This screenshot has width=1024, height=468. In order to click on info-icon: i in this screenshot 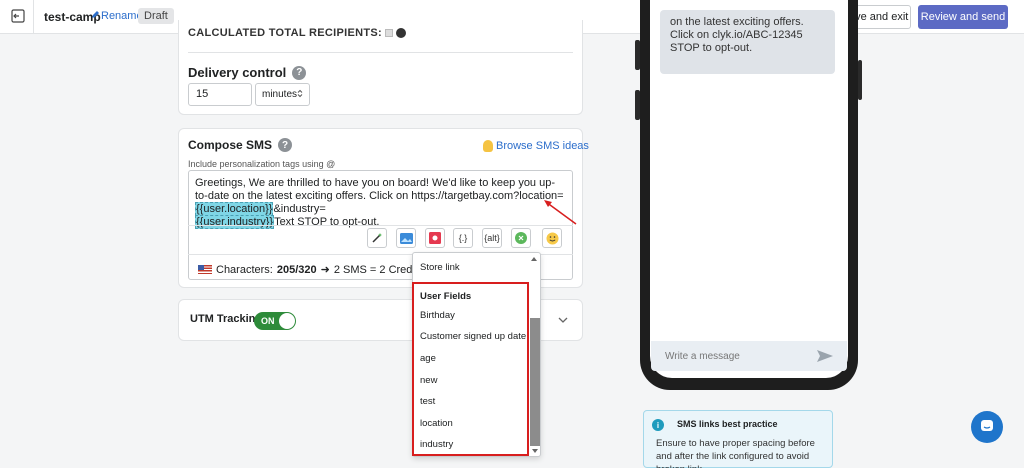, I will do `click(658, 425)`.